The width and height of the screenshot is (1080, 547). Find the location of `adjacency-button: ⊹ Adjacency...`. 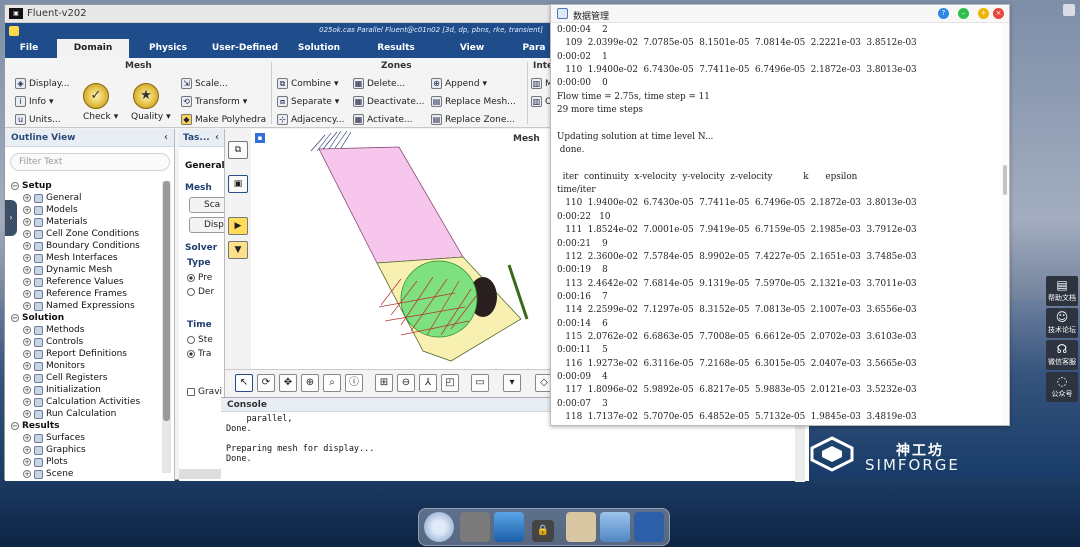

adjacency-button: ⊹ Adjacency... is located at coordinates (311, 119).